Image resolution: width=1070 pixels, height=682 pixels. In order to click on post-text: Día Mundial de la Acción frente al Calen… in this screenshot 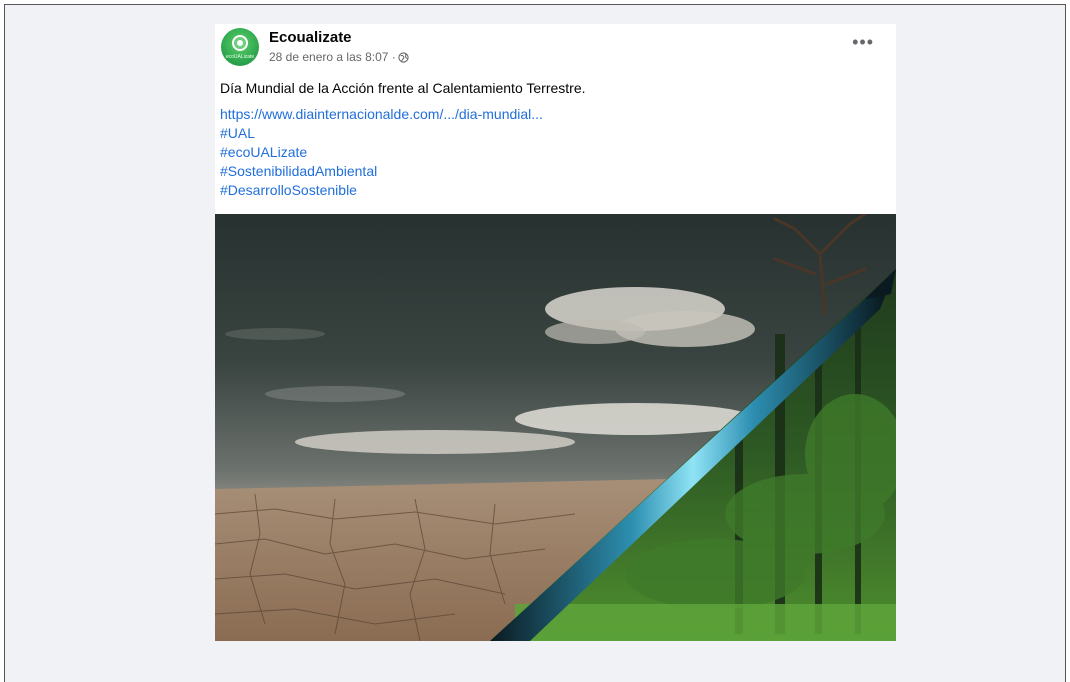, I will do `click(403, 88)`.